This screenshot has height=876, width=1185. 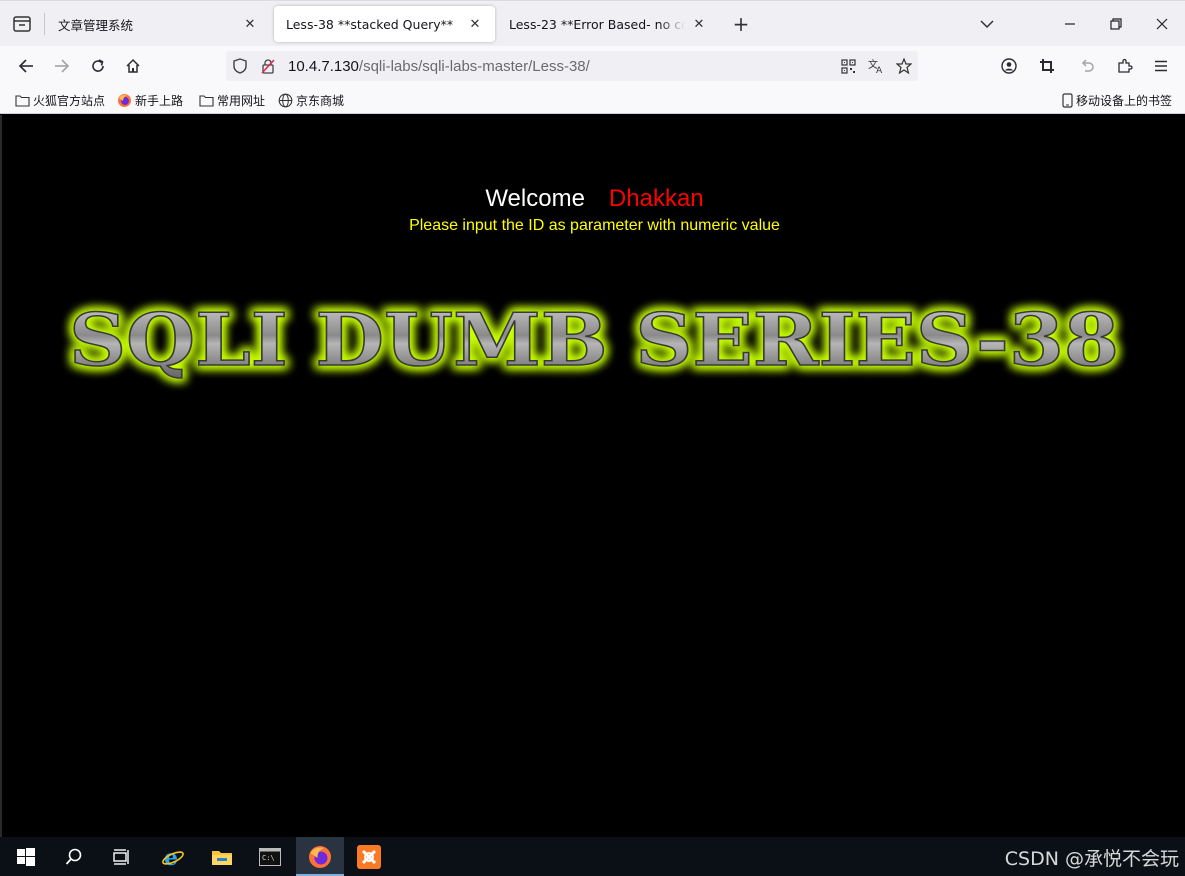 I want to click on start-button, so click(x=26, y=856).